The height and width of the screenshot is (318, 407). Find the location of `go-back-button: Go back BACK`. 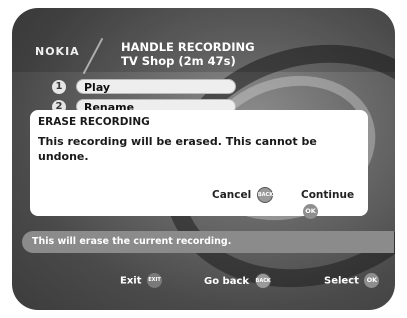

go-back-button: Go back BACK is located at coordinates (237, 281).